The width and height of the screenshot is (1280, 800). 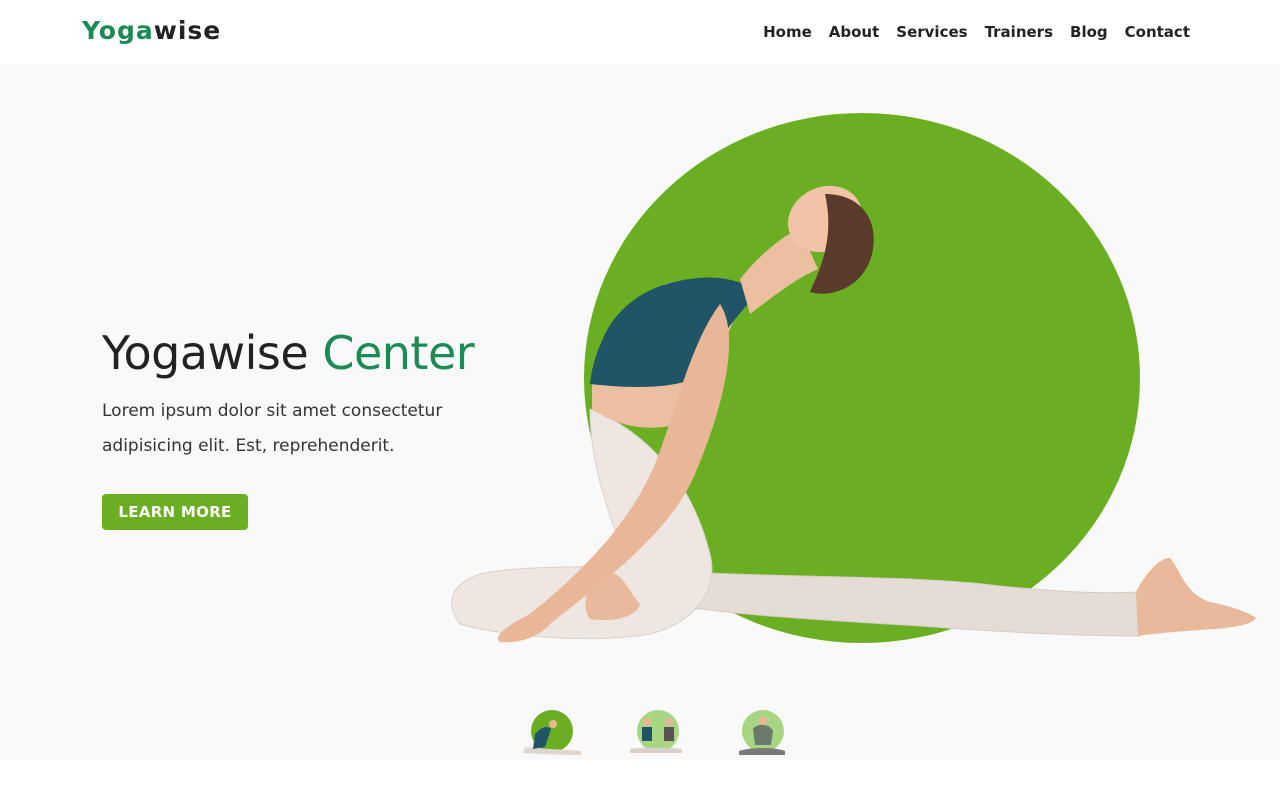 I want to click on nav-contact-link: Contact, so click(x=1157, y=32).